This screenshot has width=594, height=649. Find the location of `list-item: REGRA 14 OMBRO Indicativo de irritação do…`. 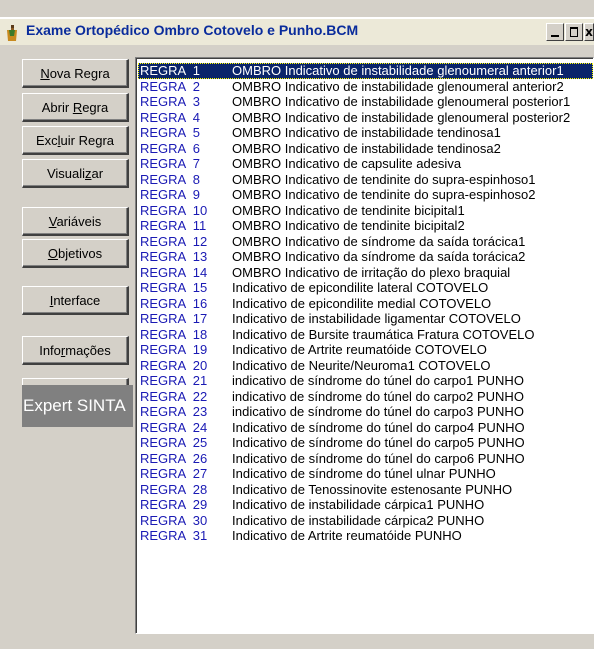

list-item: REGRA 14 OMBRO Indicativo de irritação do… is located at coordinates (365, 273).